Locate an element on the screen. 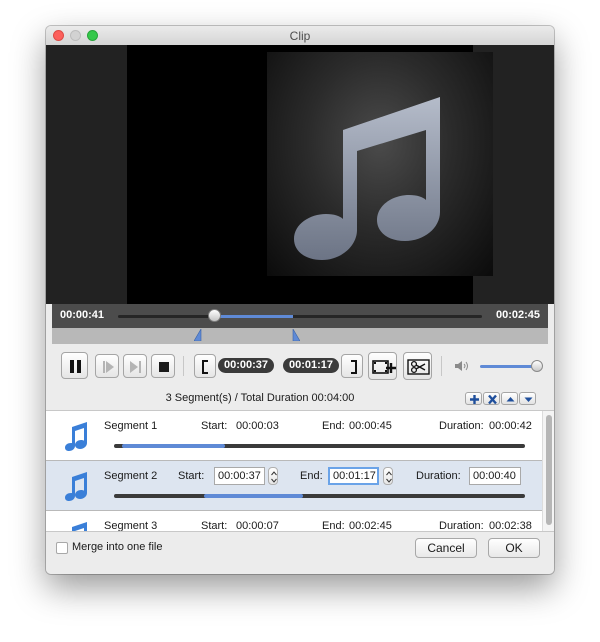 The width and height of the screenshot is (600, 642). cancel-button: Cancel is located at coordinates (446, 548).